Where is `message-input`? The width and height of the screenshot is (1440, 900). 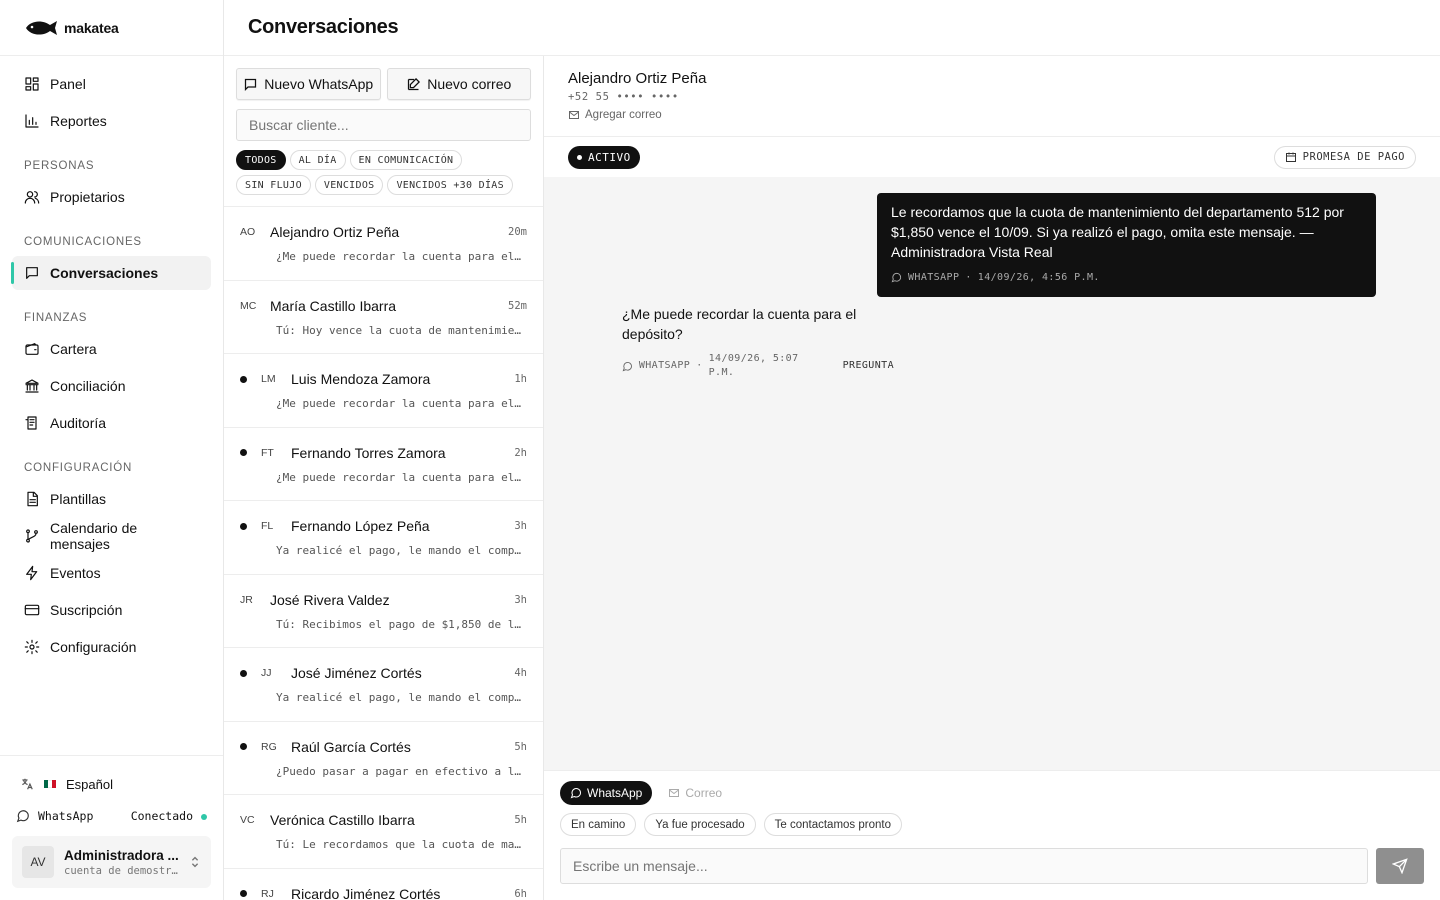 message-input is located at coordinates (964, 866).